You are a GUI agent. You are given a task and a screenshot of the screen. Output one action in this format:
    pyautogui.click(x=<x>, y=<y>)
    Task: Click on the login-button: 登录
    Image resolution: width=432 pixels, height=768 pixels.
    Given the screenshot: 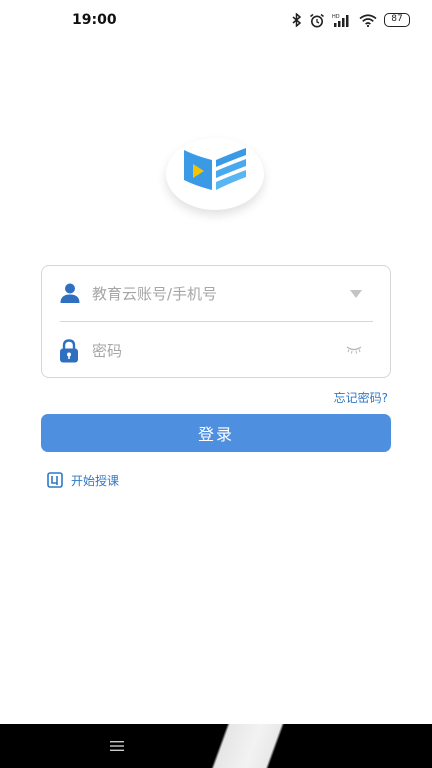 What is the action you would take?
    pyautogui.click(x=216, y=433)
    